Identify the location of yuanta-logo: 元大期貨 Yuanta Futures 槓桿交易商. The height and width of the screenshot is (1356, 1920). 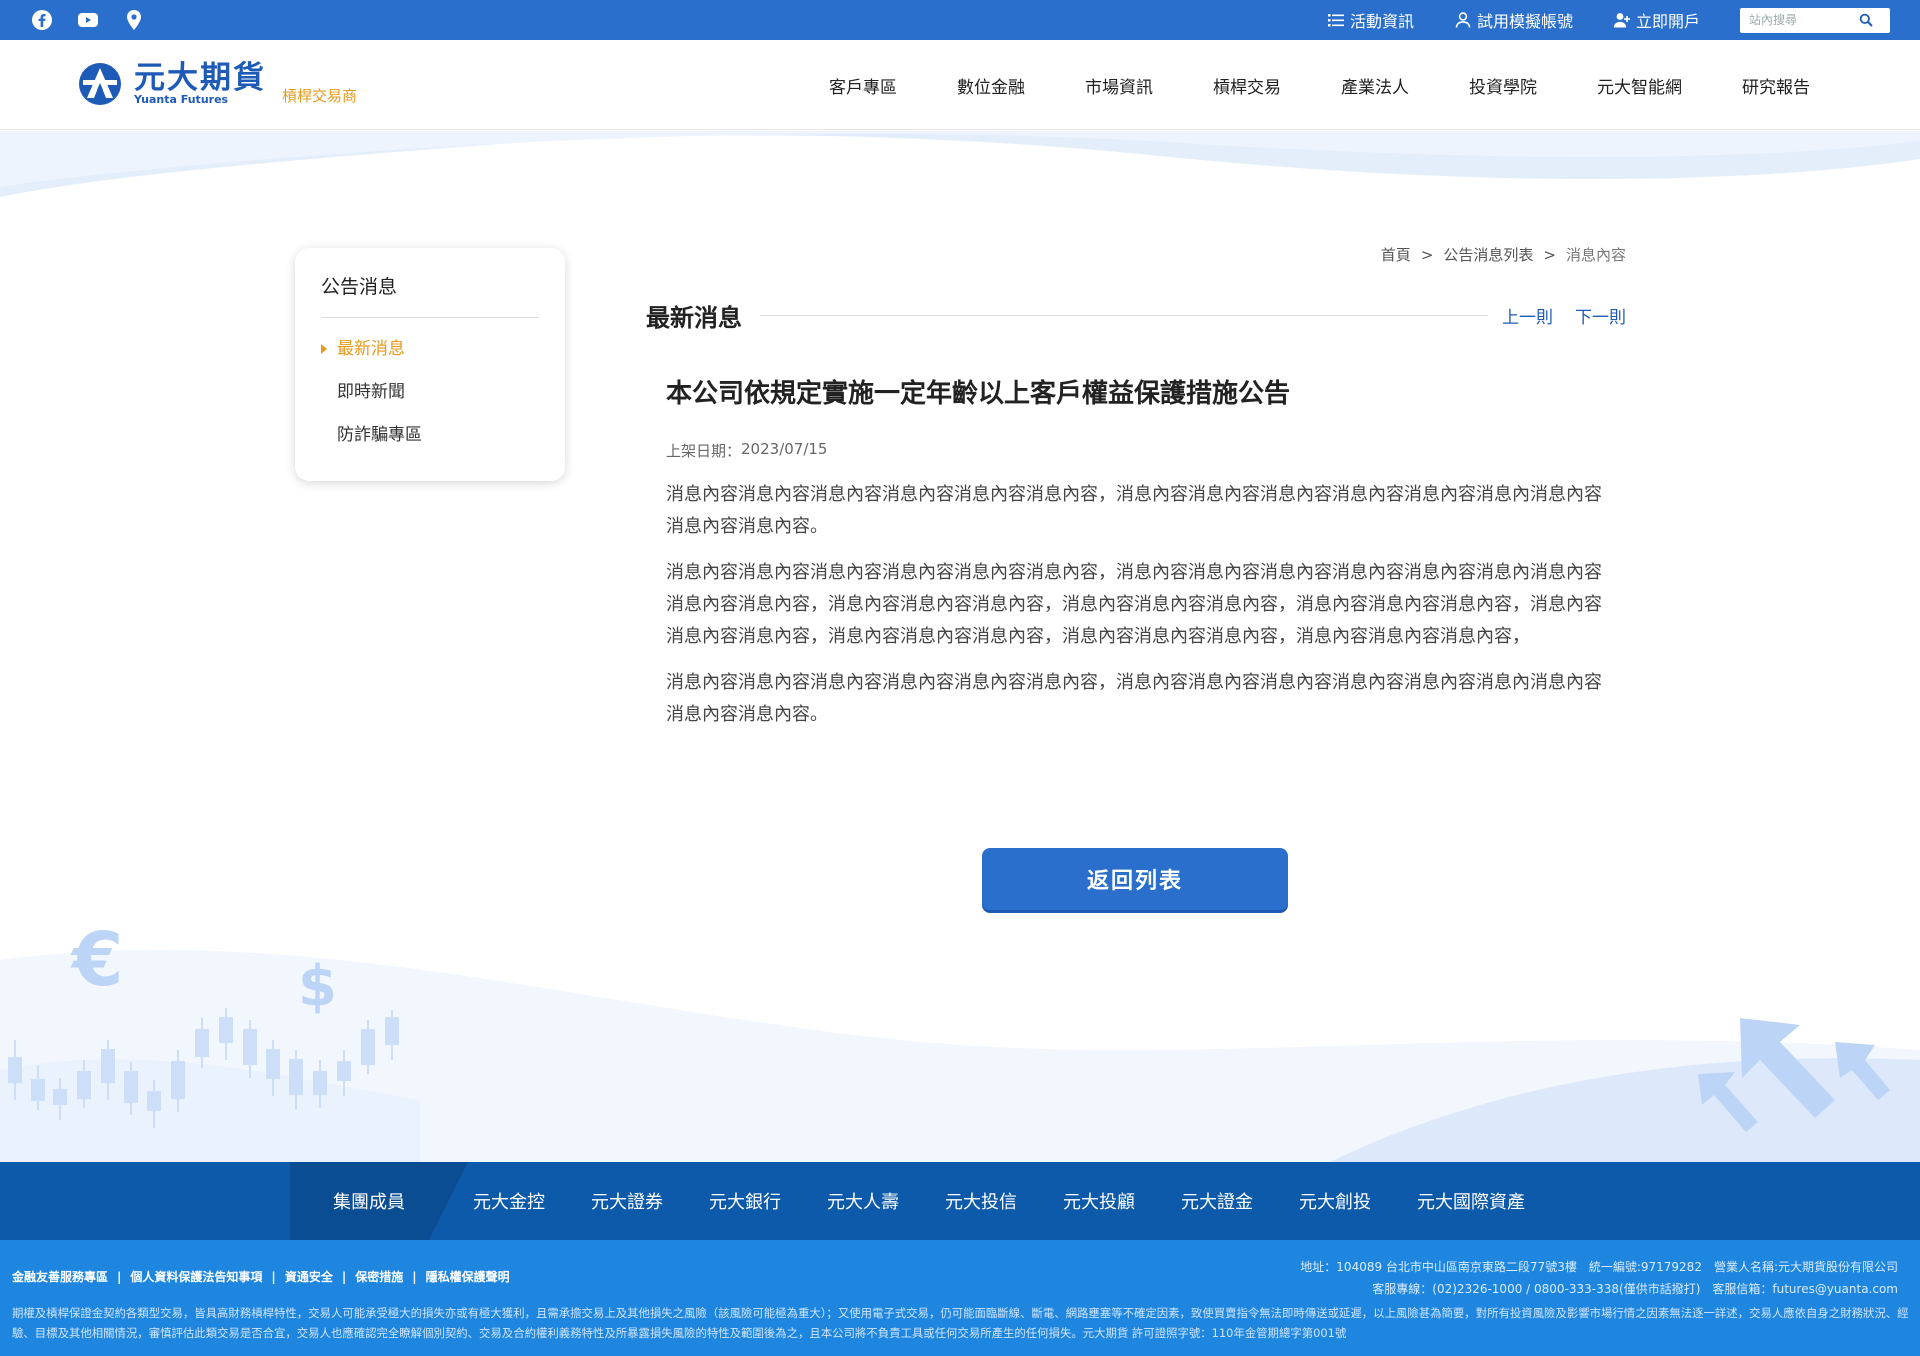
(217, 84).